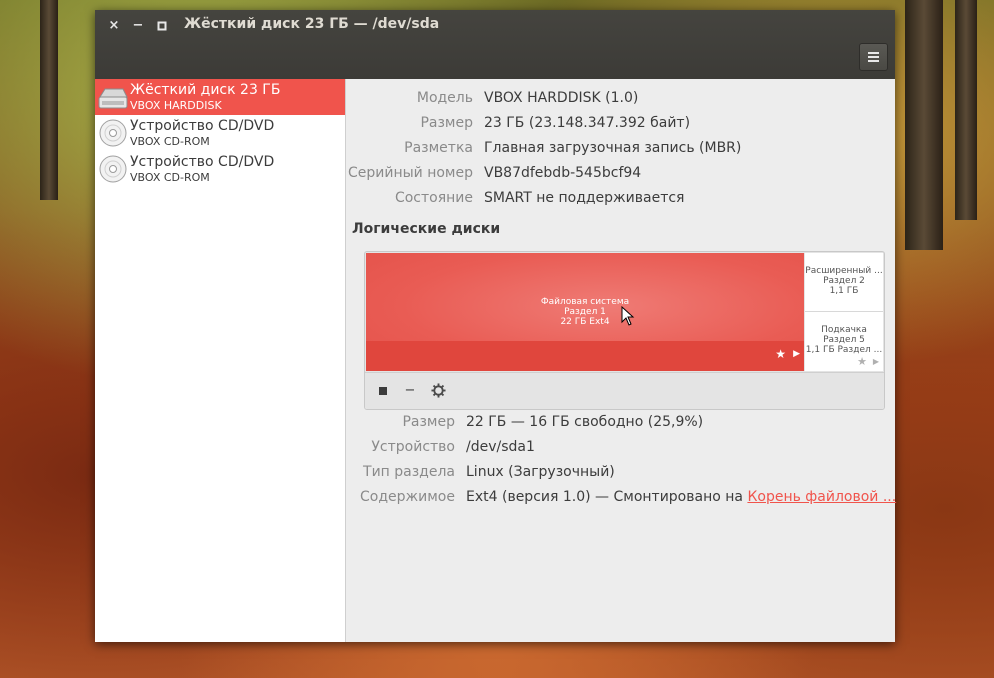 This screenshot has width=994, height=678. Describe the element at coordinates (114, 26) in the screenshot. I see `close-button: ×` at that location.